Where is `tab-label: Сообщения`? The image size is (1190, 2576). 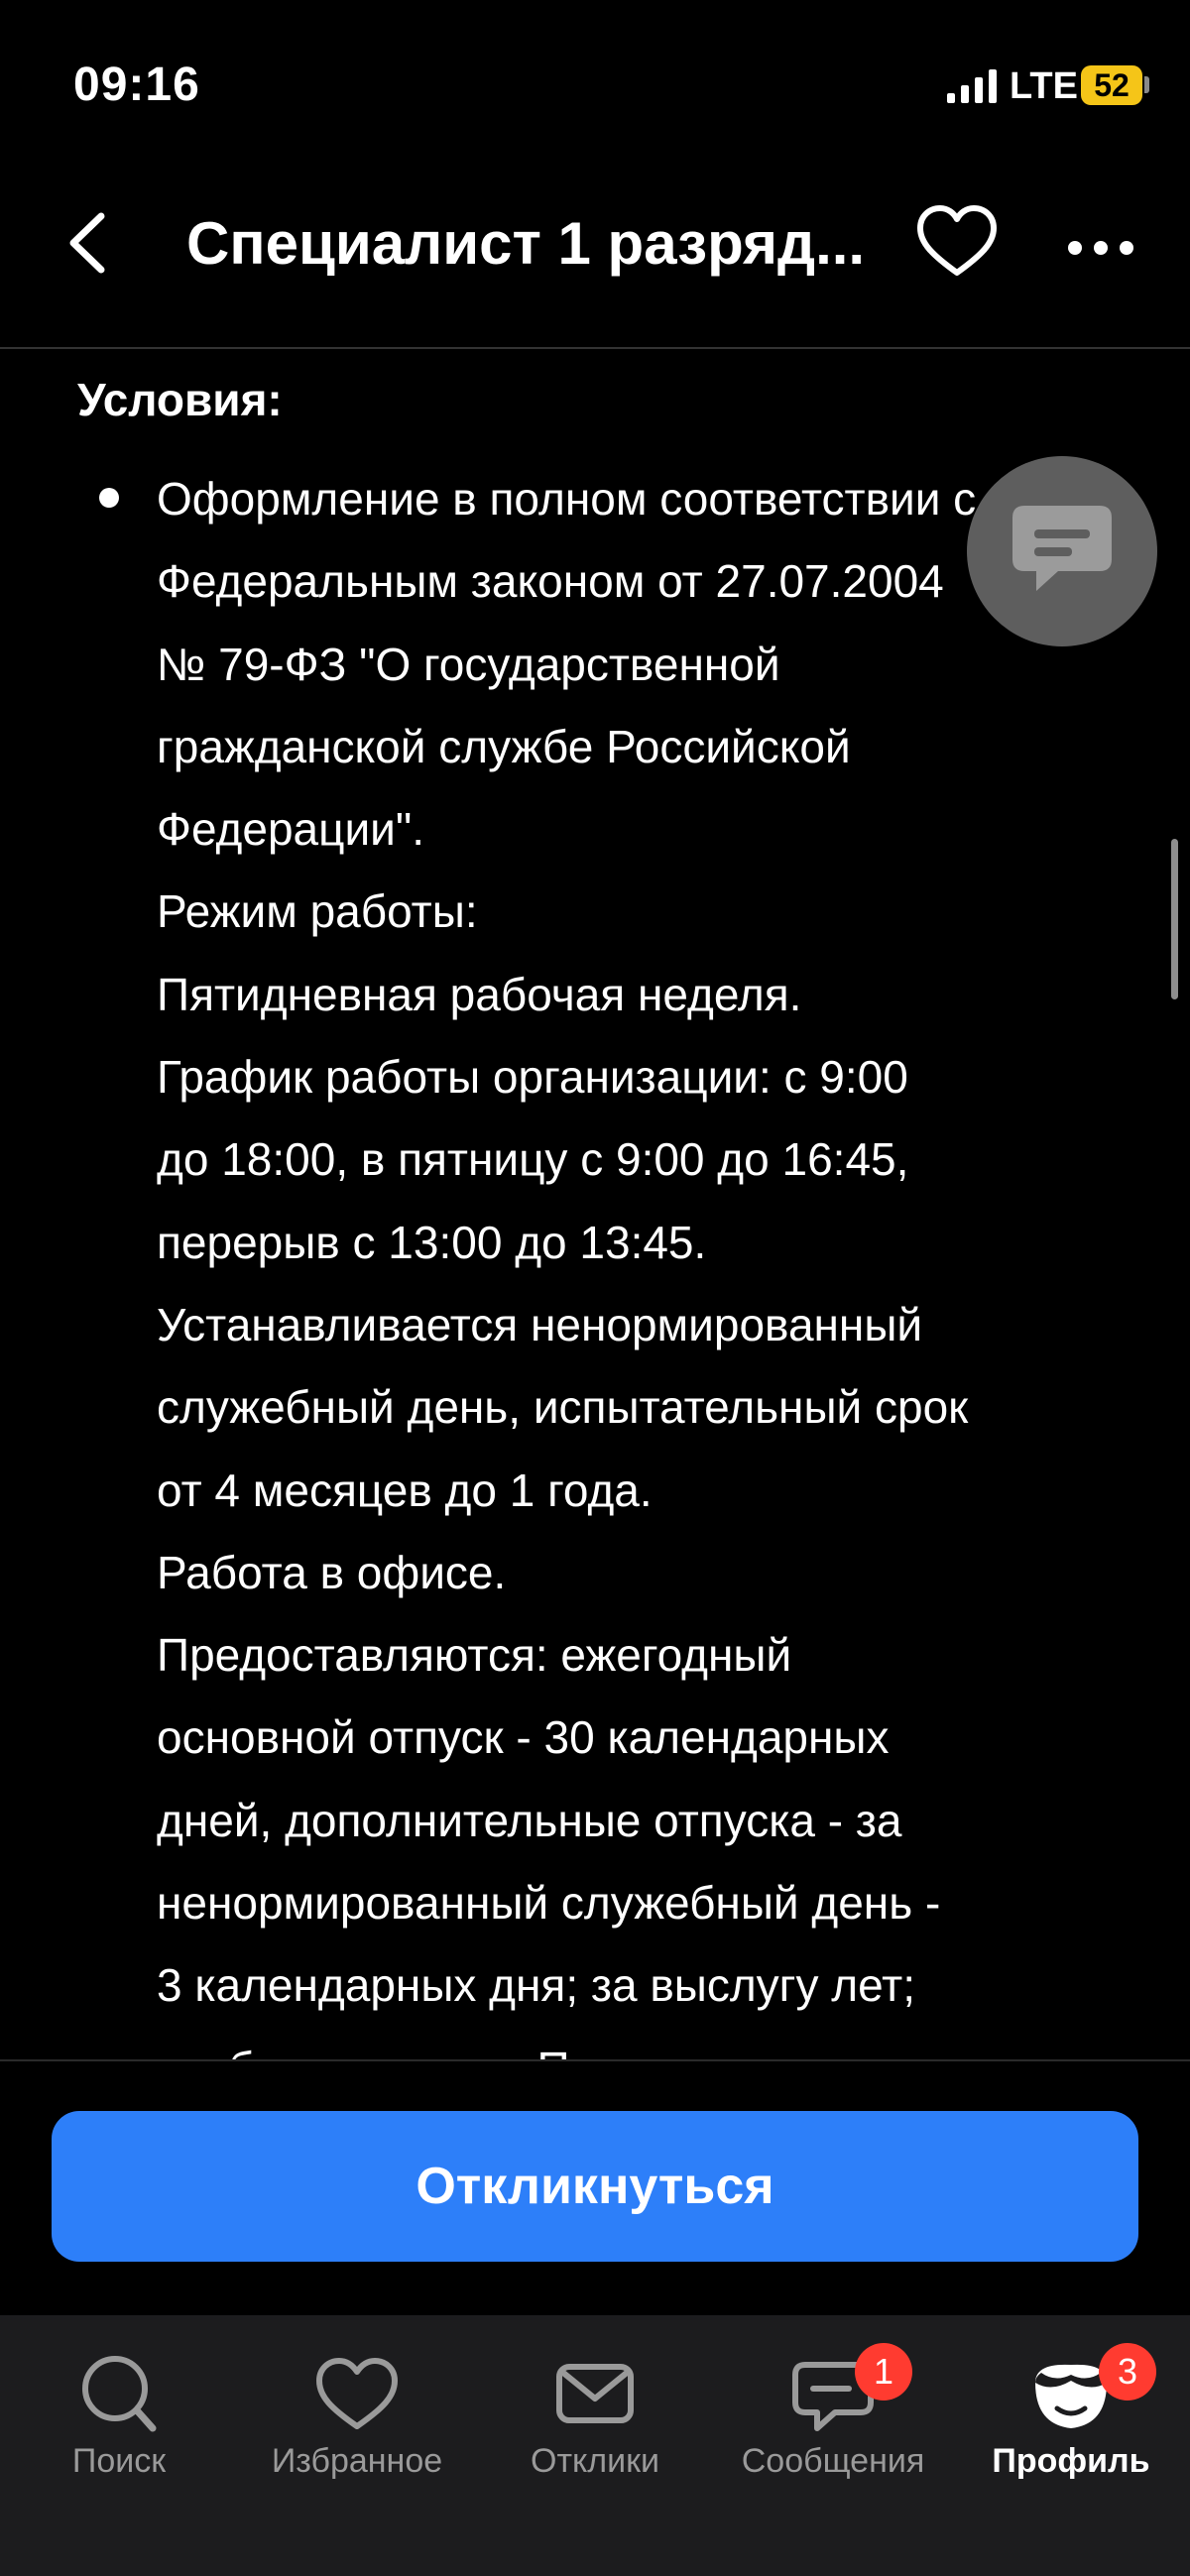
tab-label: Сообщения is located at coordinates (833, 2461).